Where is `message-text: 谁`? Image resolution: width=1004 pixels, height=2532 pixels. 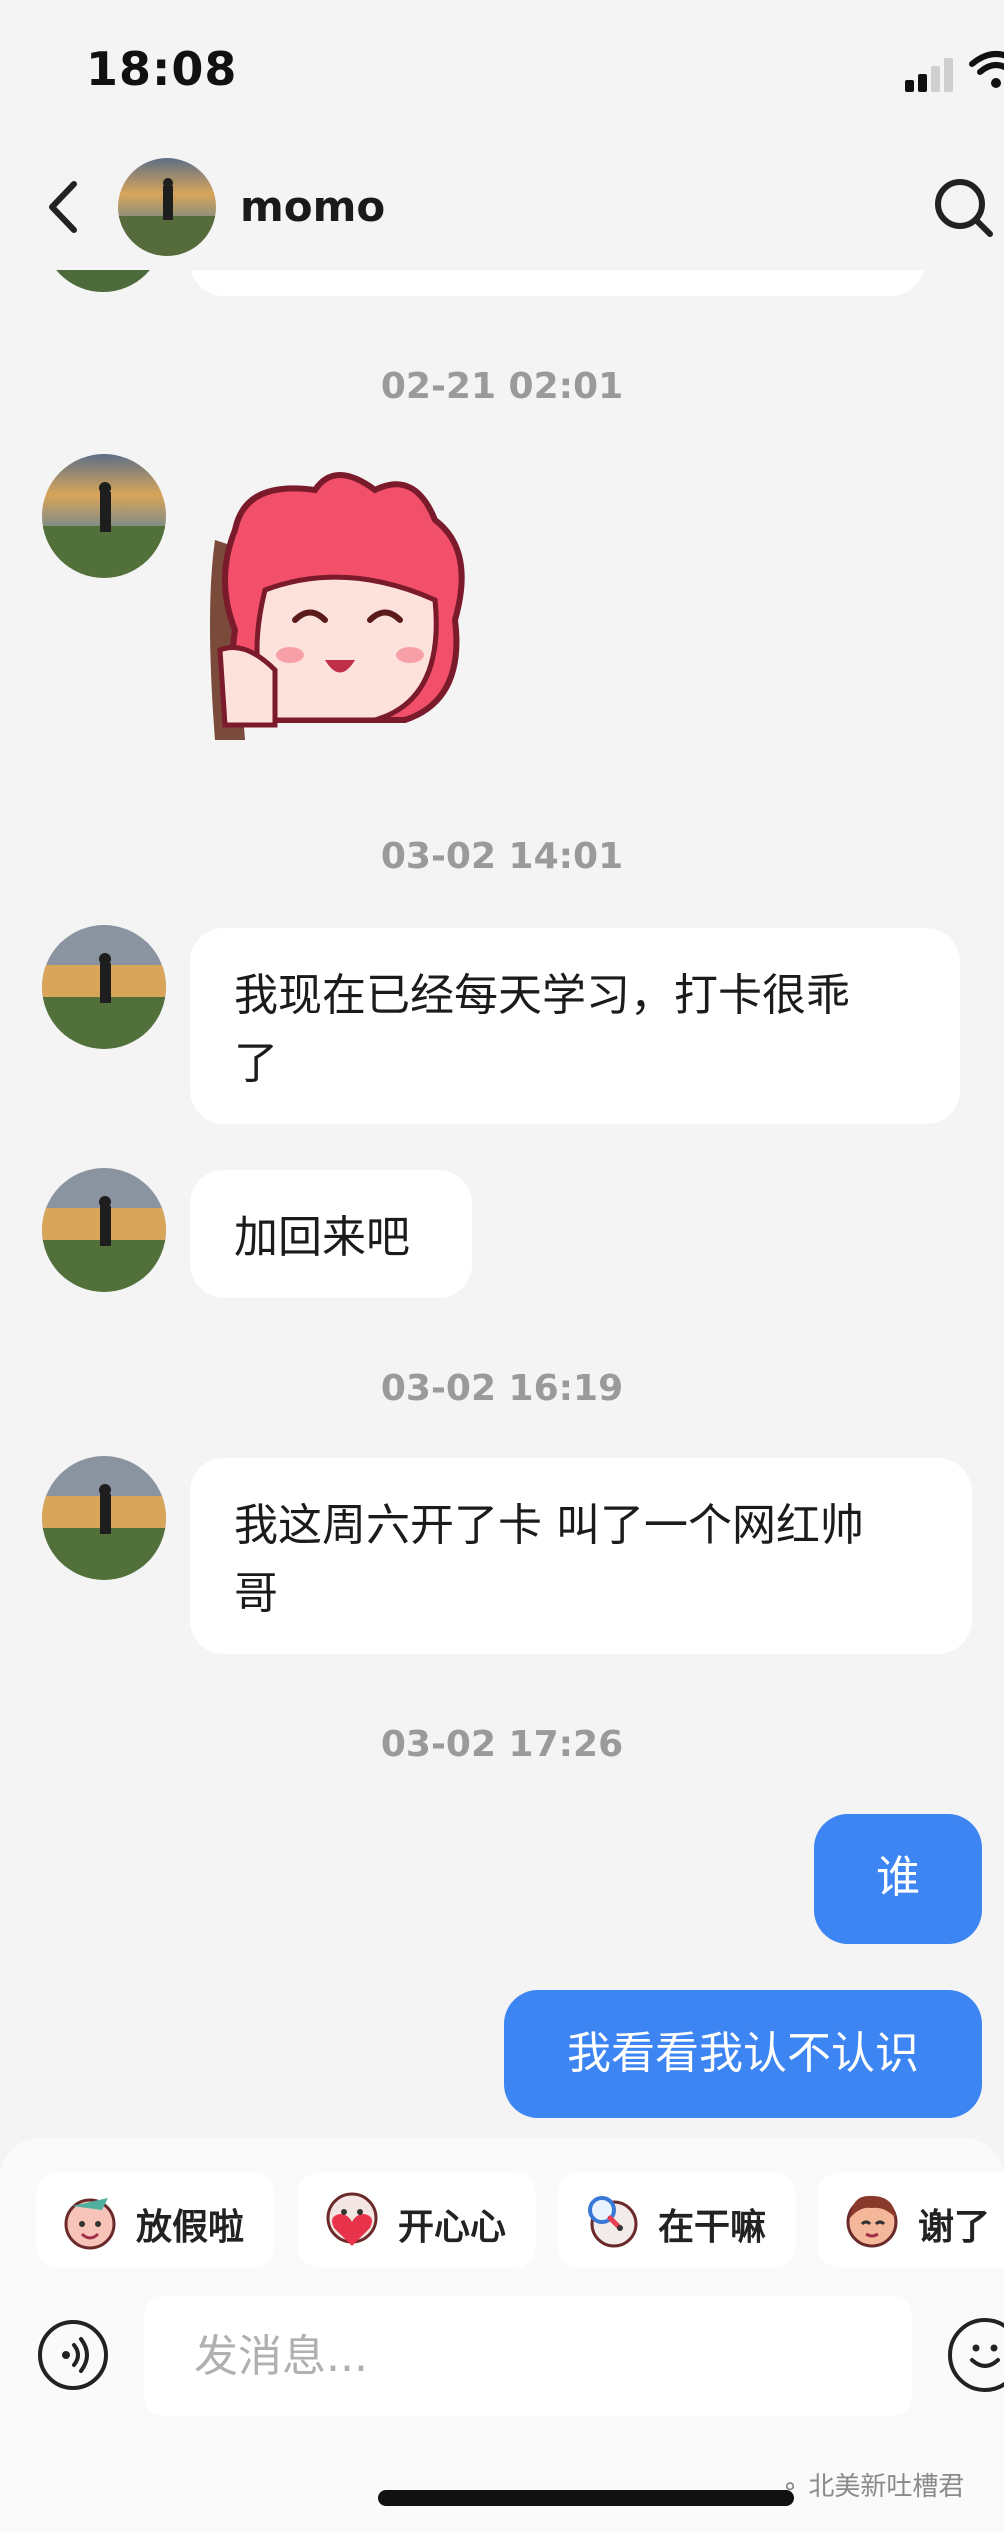 message-text: 谁 is located at coordinates (898, 1877).